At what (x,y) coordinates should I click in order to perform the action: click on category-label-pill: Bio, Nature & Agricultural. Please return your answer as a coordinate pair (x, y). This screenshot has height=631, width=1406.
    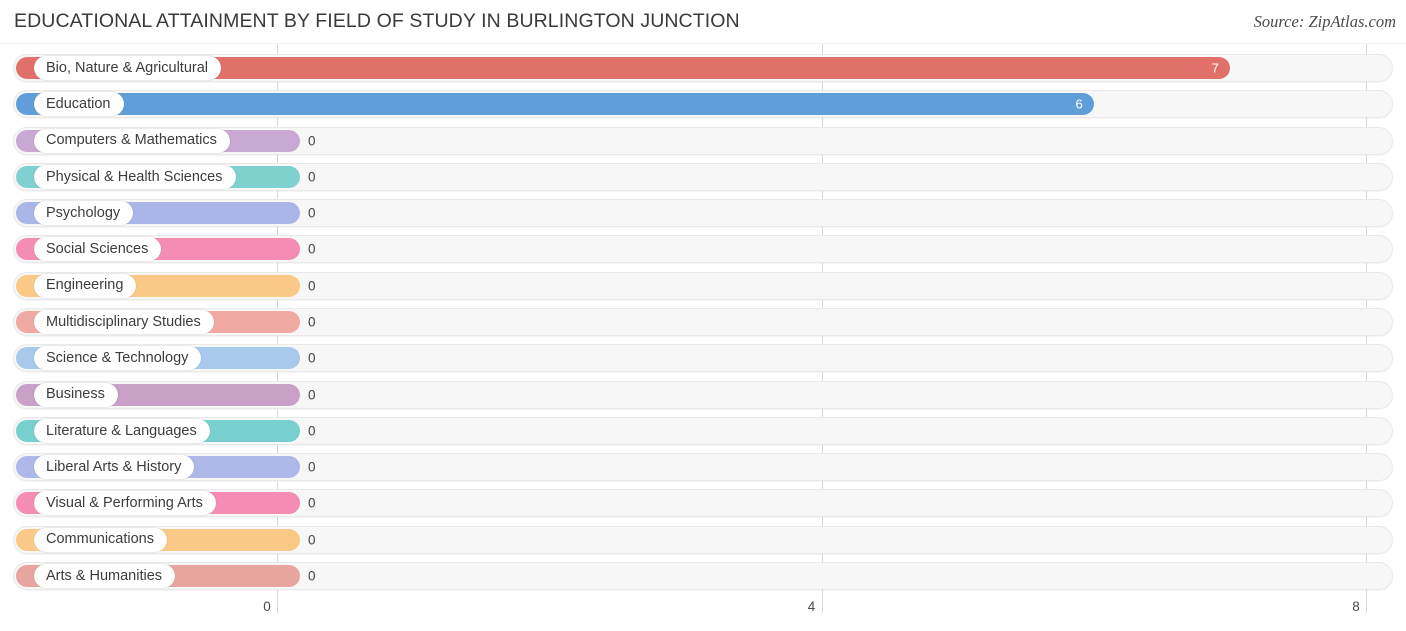
    Looking at the image, I should click on (127, 68).